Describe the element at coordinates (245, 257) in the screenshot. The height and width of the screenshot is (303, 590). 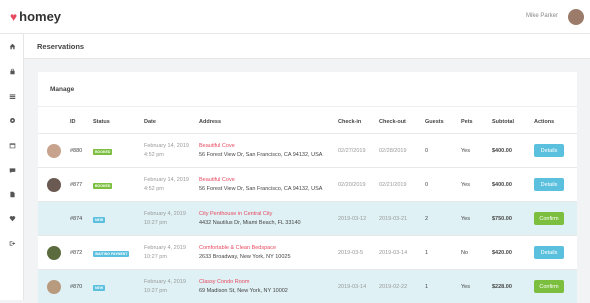
I see `address-line: 2633 Broadway, New York, NY 10025` at that location.